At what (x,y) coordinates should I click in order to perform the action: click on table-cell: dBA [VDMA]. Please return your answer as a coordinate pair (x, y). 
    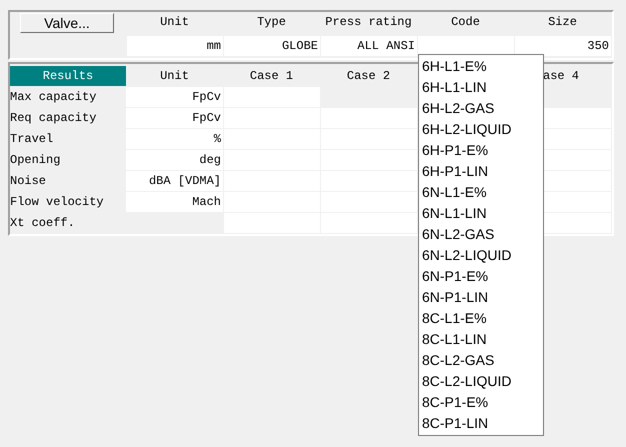
    Looking at the image, I should click on (174, 181).